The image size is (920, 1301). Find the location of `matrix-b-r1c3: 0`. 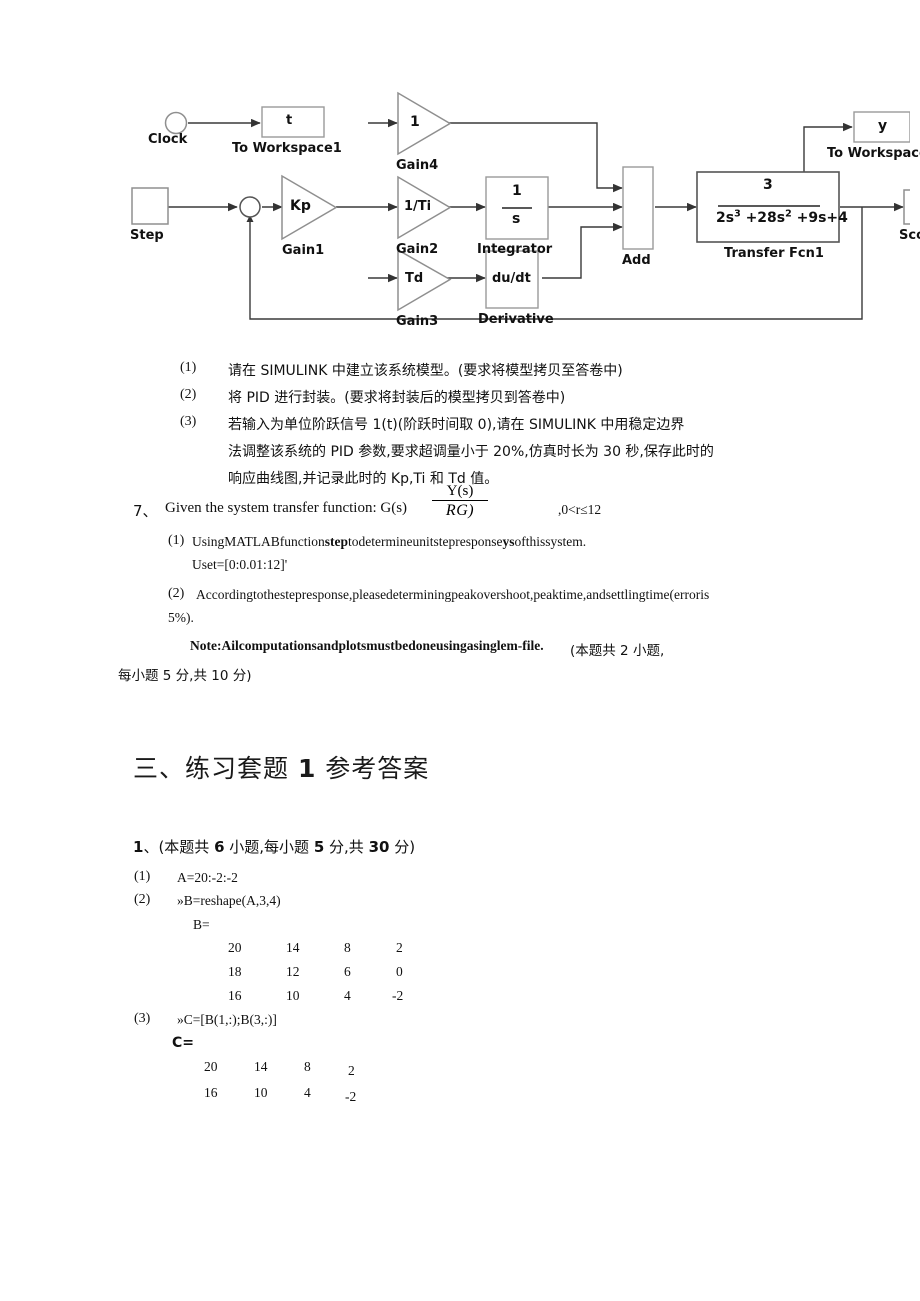

matrix-b-r1c3: 0 is located at coordinates (399, 971).